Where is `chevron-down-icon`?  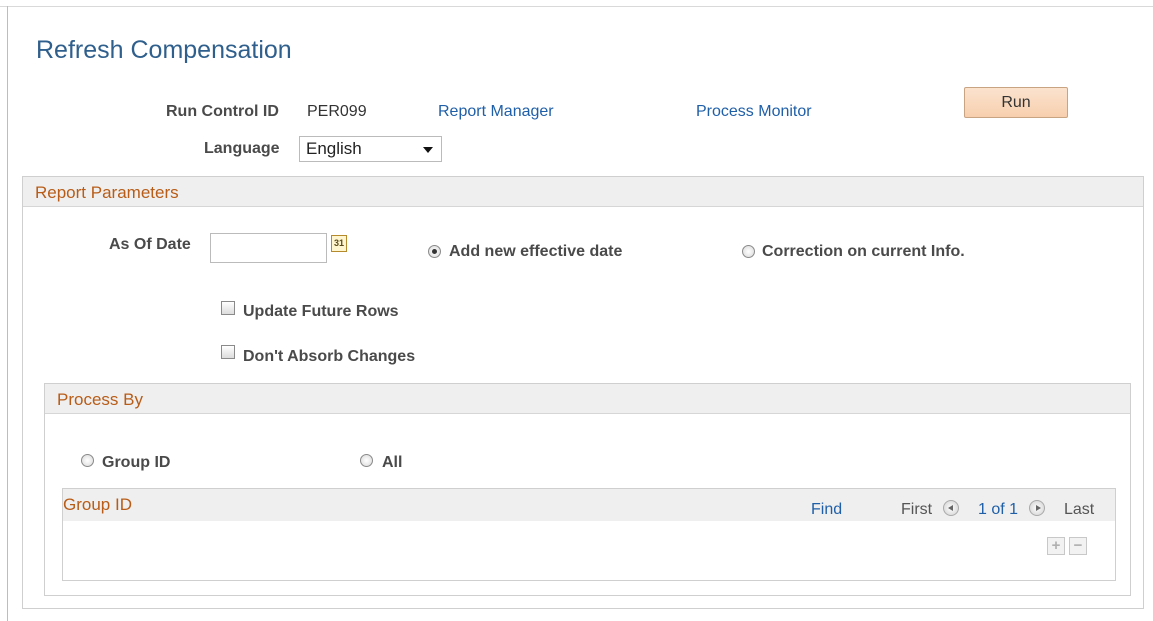
chevron-down-icon is located at coordinates (428, 150).